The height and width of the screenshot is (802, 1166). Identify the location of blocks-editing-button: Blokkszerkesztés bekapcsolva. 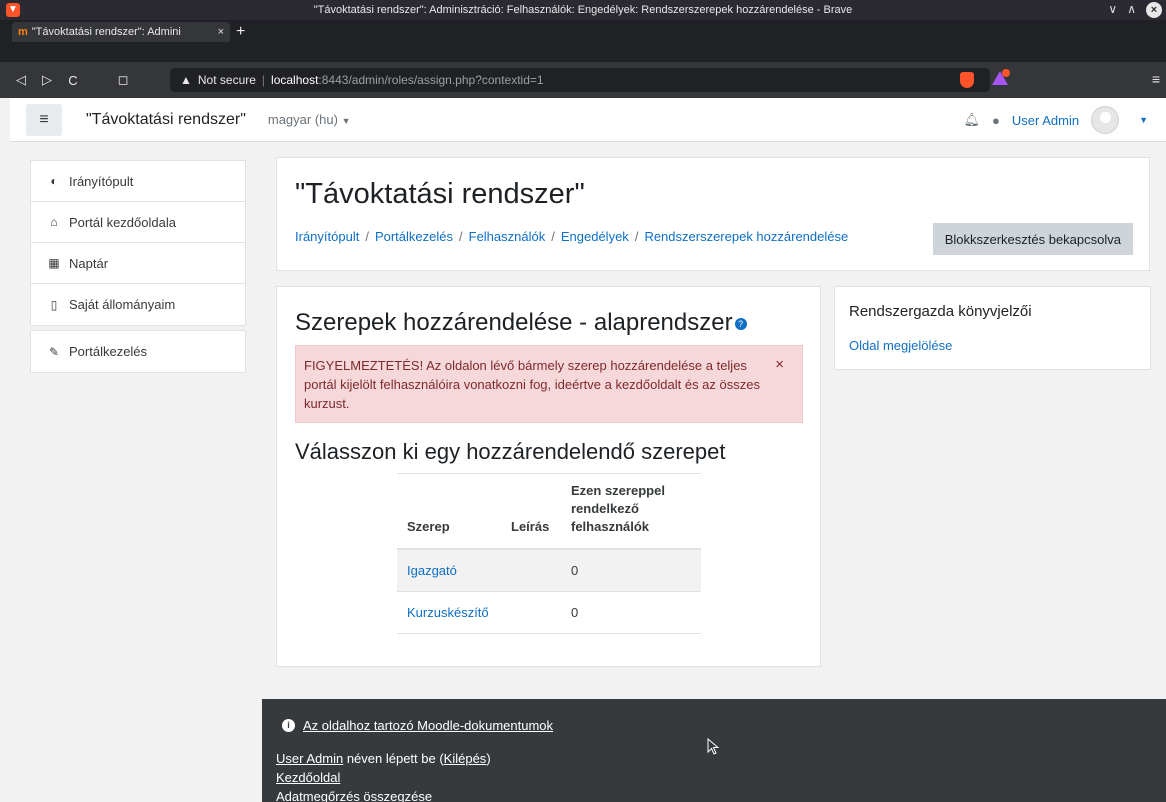
(1032, 239).